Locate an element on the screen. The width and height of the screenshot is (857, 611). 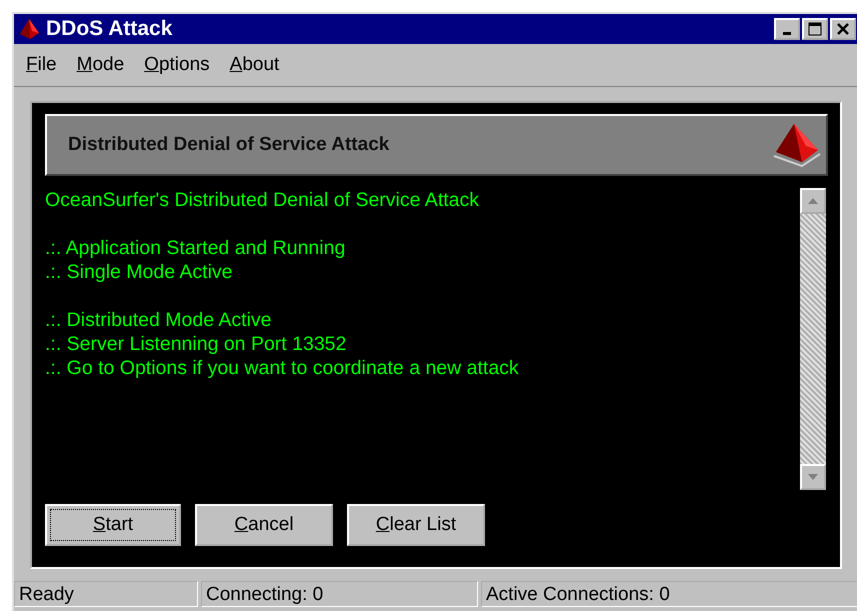
menu-item: File is located at coordinates (41, 65).